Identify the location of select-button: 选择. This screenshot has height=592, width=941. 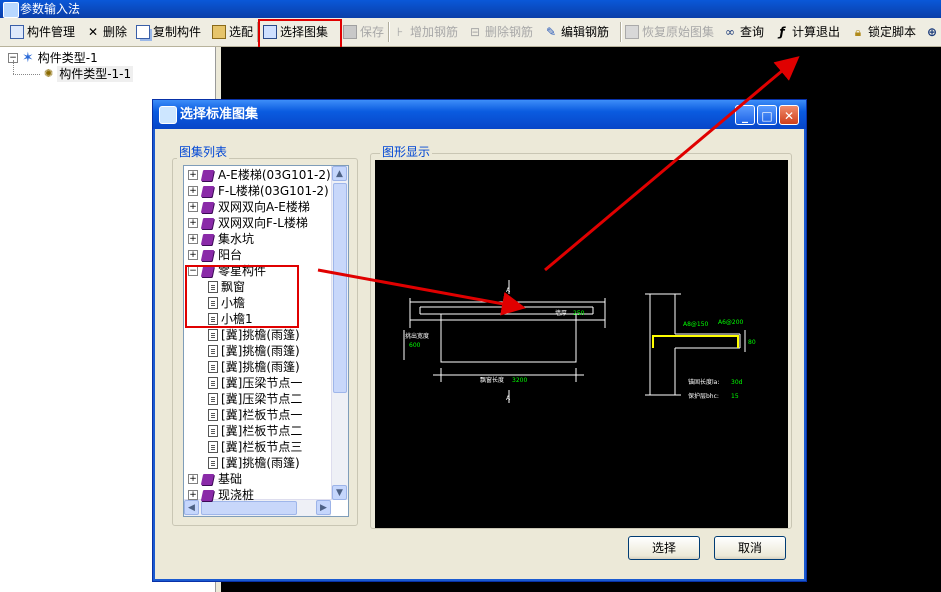
(664, 548).